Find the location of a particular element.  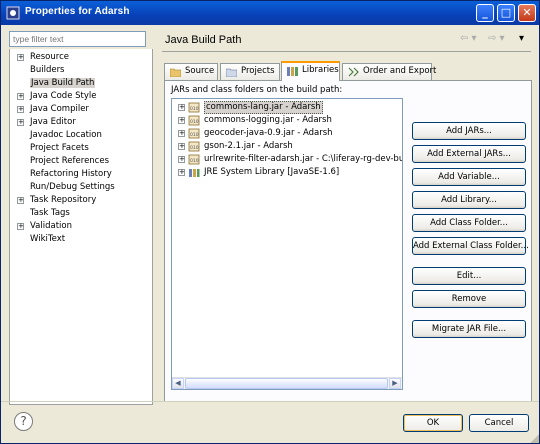

library-entry-label: JRE System Library [JavaSE-1.6] is located at coordinates (272, 172).